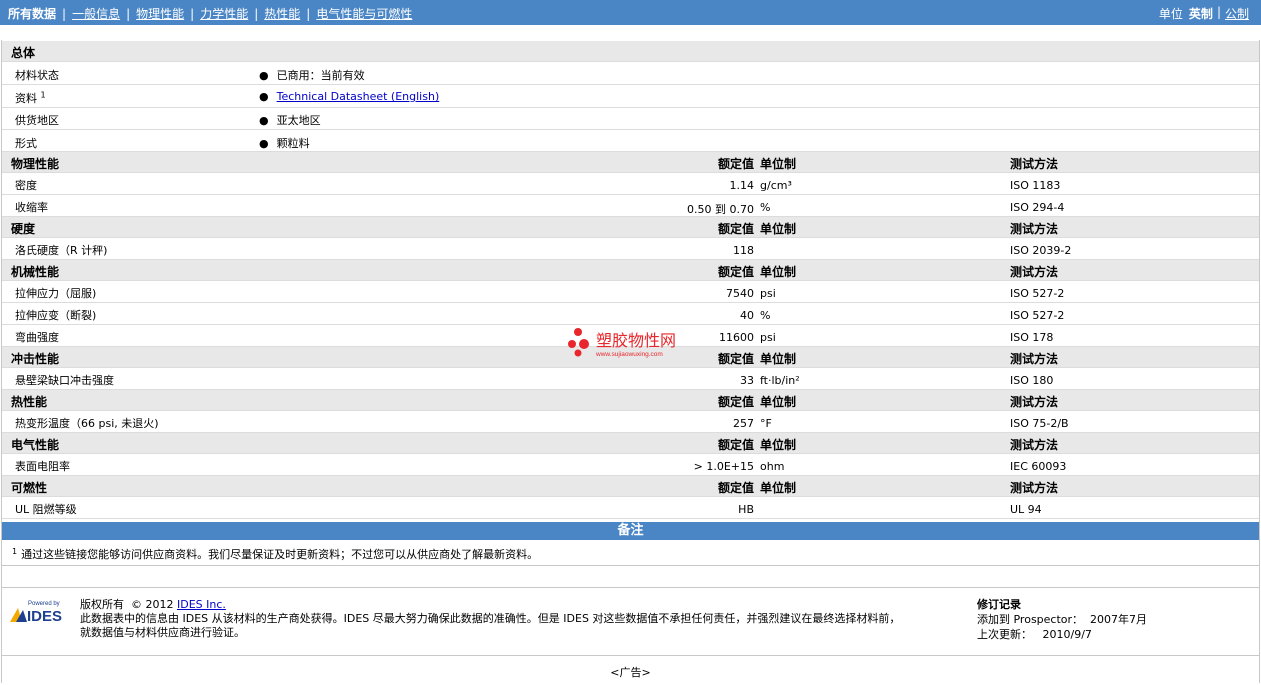 This screenshot has width=1261, height=685. Describe the element at coordinates (630, 314) in the screenshot. I see `property-row: 拉伸应变（断裂) 40% ISO 527-2` at that location.